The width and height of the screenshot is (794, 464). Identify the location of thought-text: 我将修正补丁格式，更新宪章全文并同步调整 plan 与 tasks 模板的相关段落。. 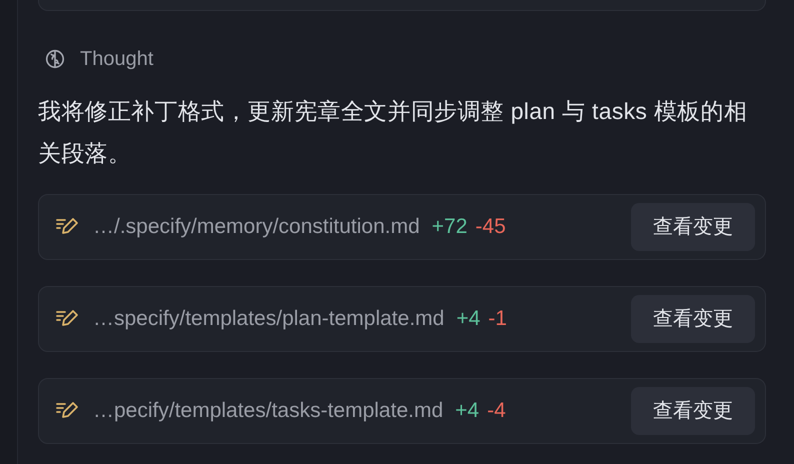
(393, 132).